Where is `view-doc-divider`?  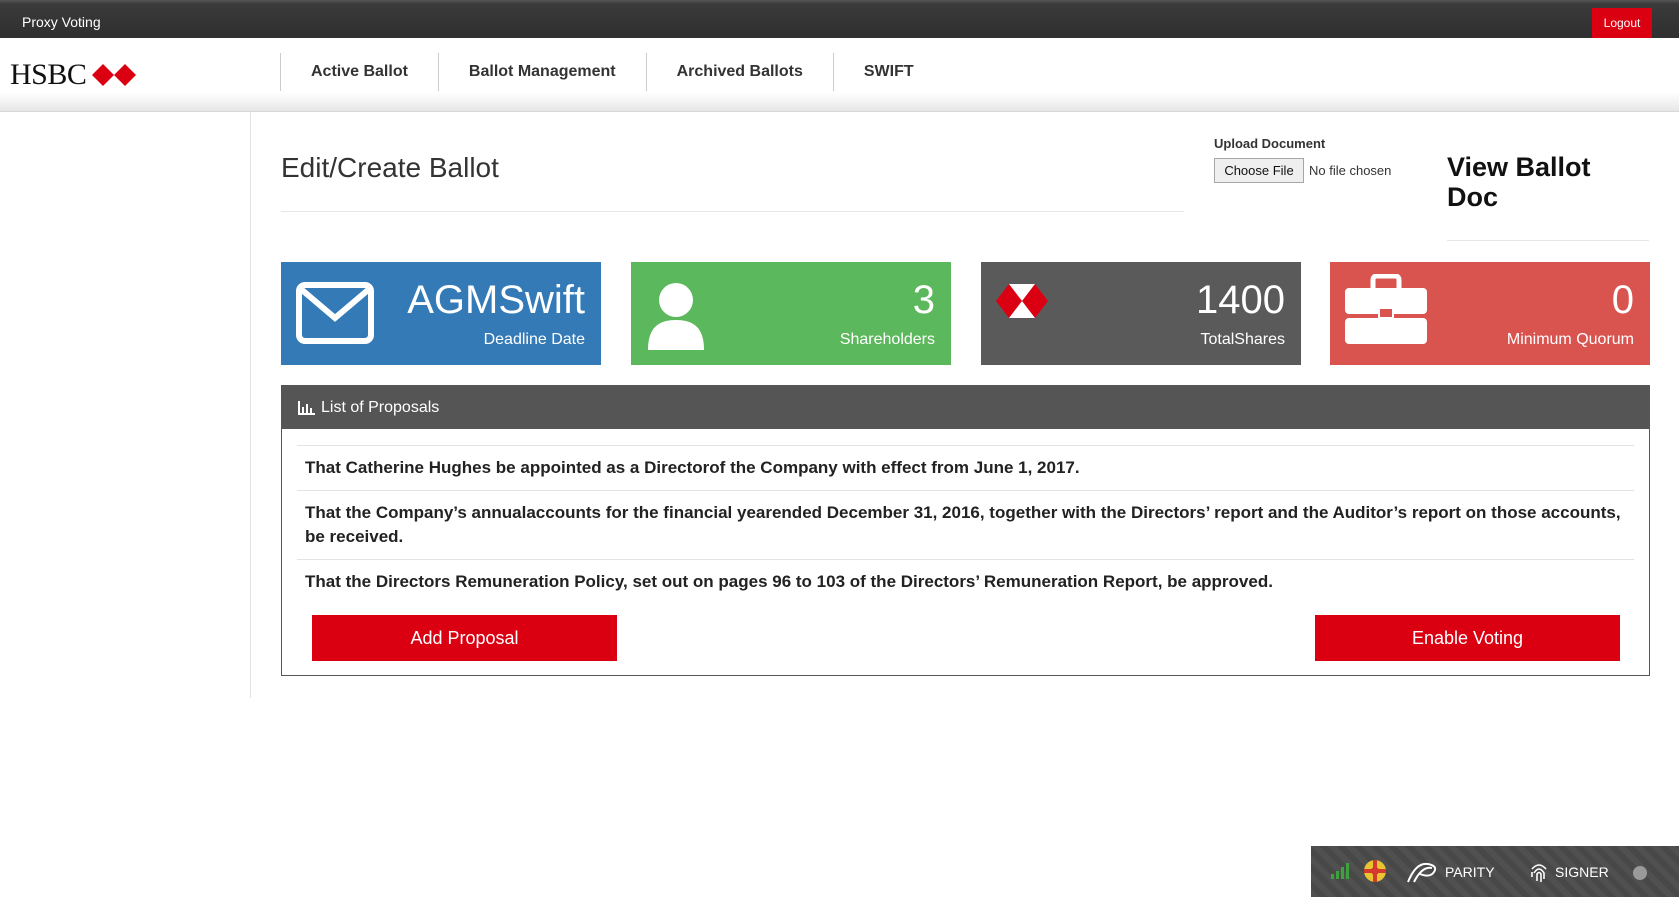
view-doc-divider is located at coordinates (1548, 240).